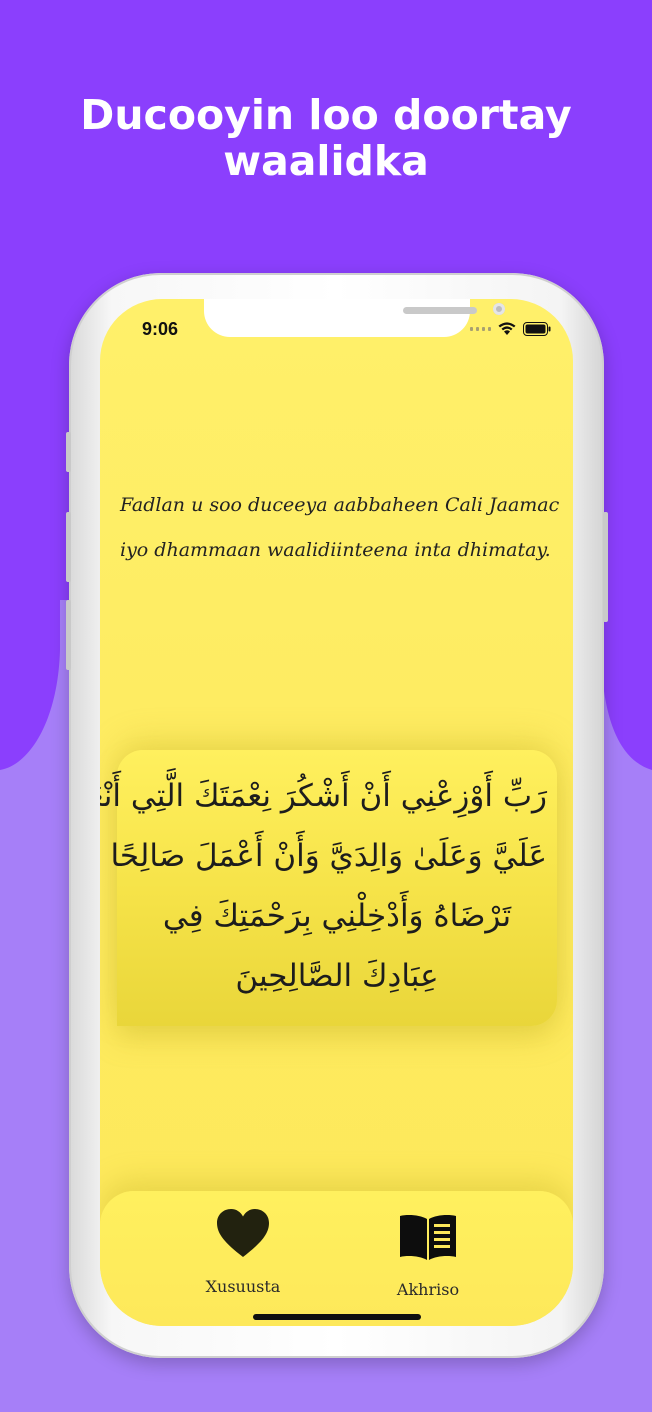 Image resolution: width=652 pixels, height=1412 pixels. What do you see at coordinates (440, 310) in the screenshot?
I see `speaker-grille` at bounding box center [440, 310].